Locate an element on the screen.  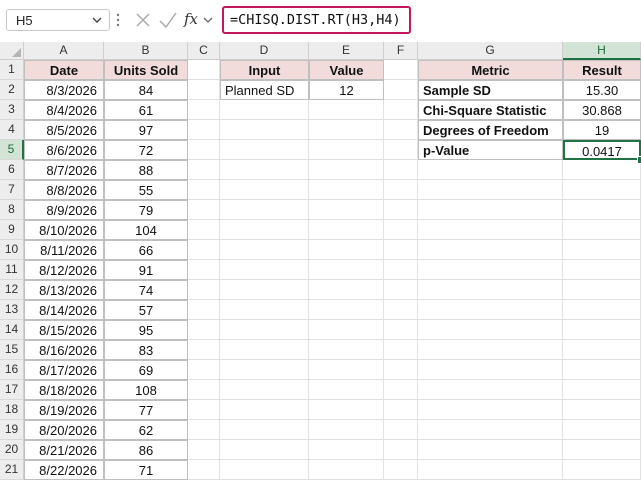
units-sold-cell: 97 is located at coordinates (146, 130).